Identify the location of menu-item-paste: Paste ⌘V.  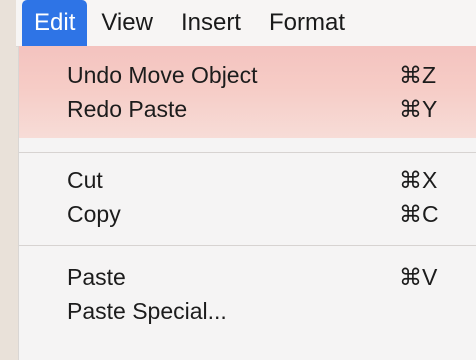
(247, 277).